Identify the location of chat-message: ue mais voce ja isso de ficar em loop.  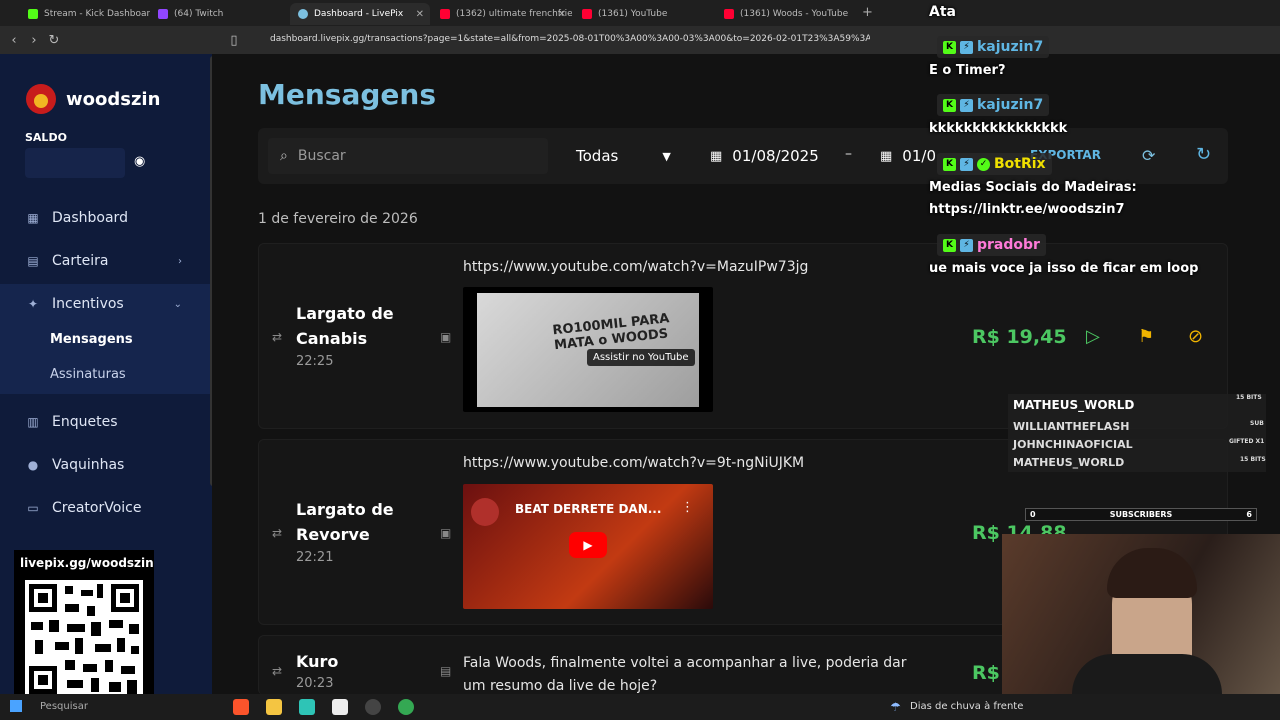
(1064, 268).